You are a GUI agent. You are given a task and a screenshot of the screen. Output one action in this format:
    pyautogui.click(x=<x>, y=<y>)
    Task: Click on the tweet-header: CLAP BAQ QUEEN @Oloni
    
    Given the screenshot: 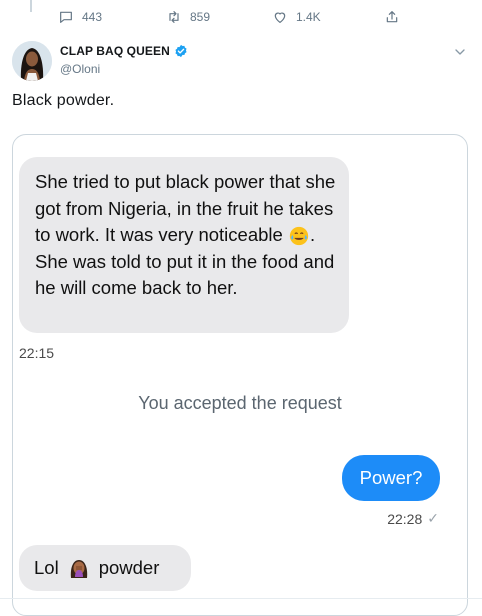 What is the action you would take?
    pyautogui.click(x=241, y=61)
    